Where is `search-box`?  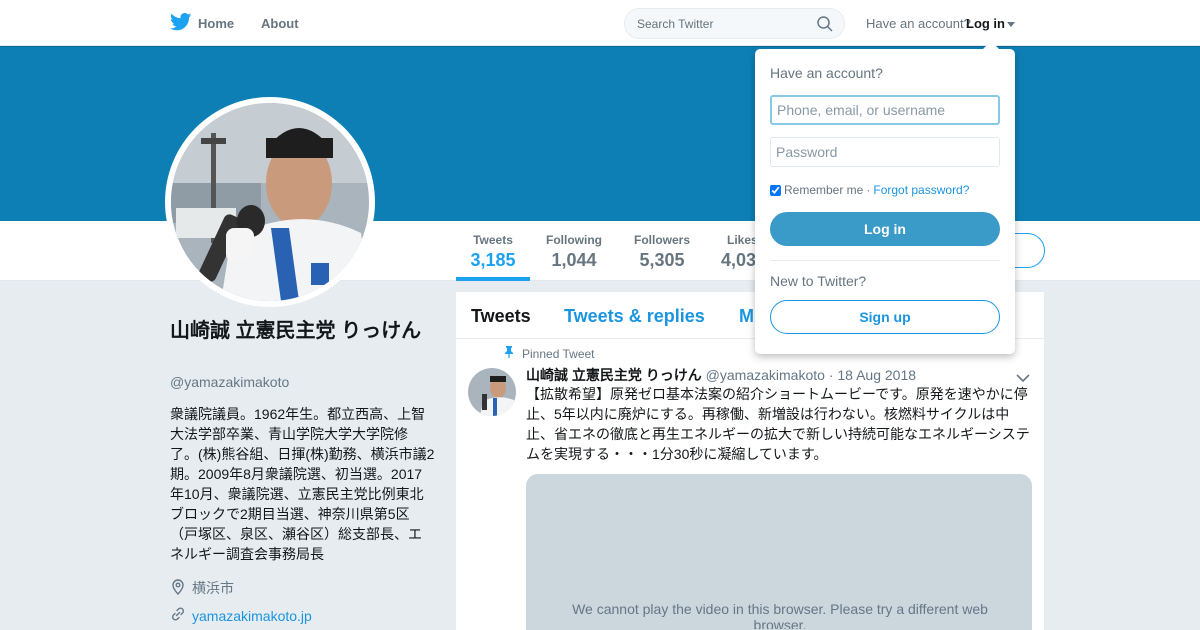 search-box is located at coordinates (734, 23).